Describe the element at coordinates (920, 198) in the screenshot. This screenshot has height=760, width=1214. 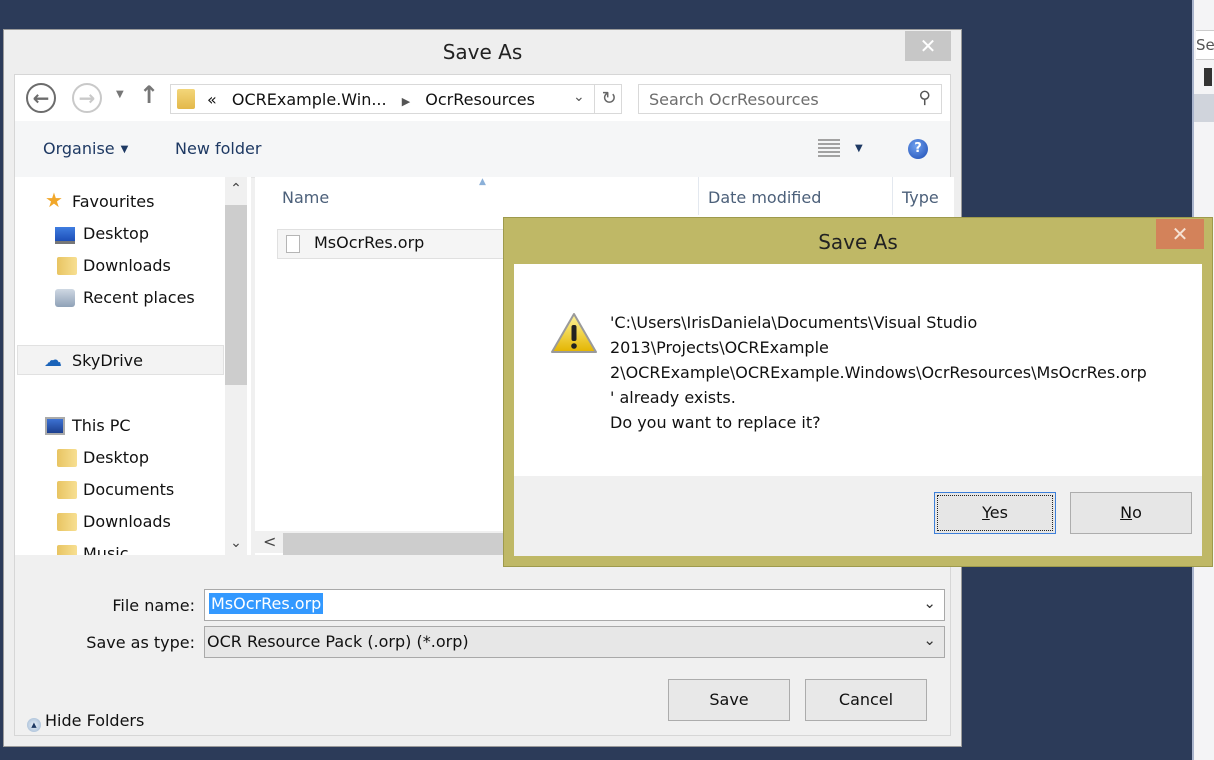
I see `column-header-type: Type` at that location.